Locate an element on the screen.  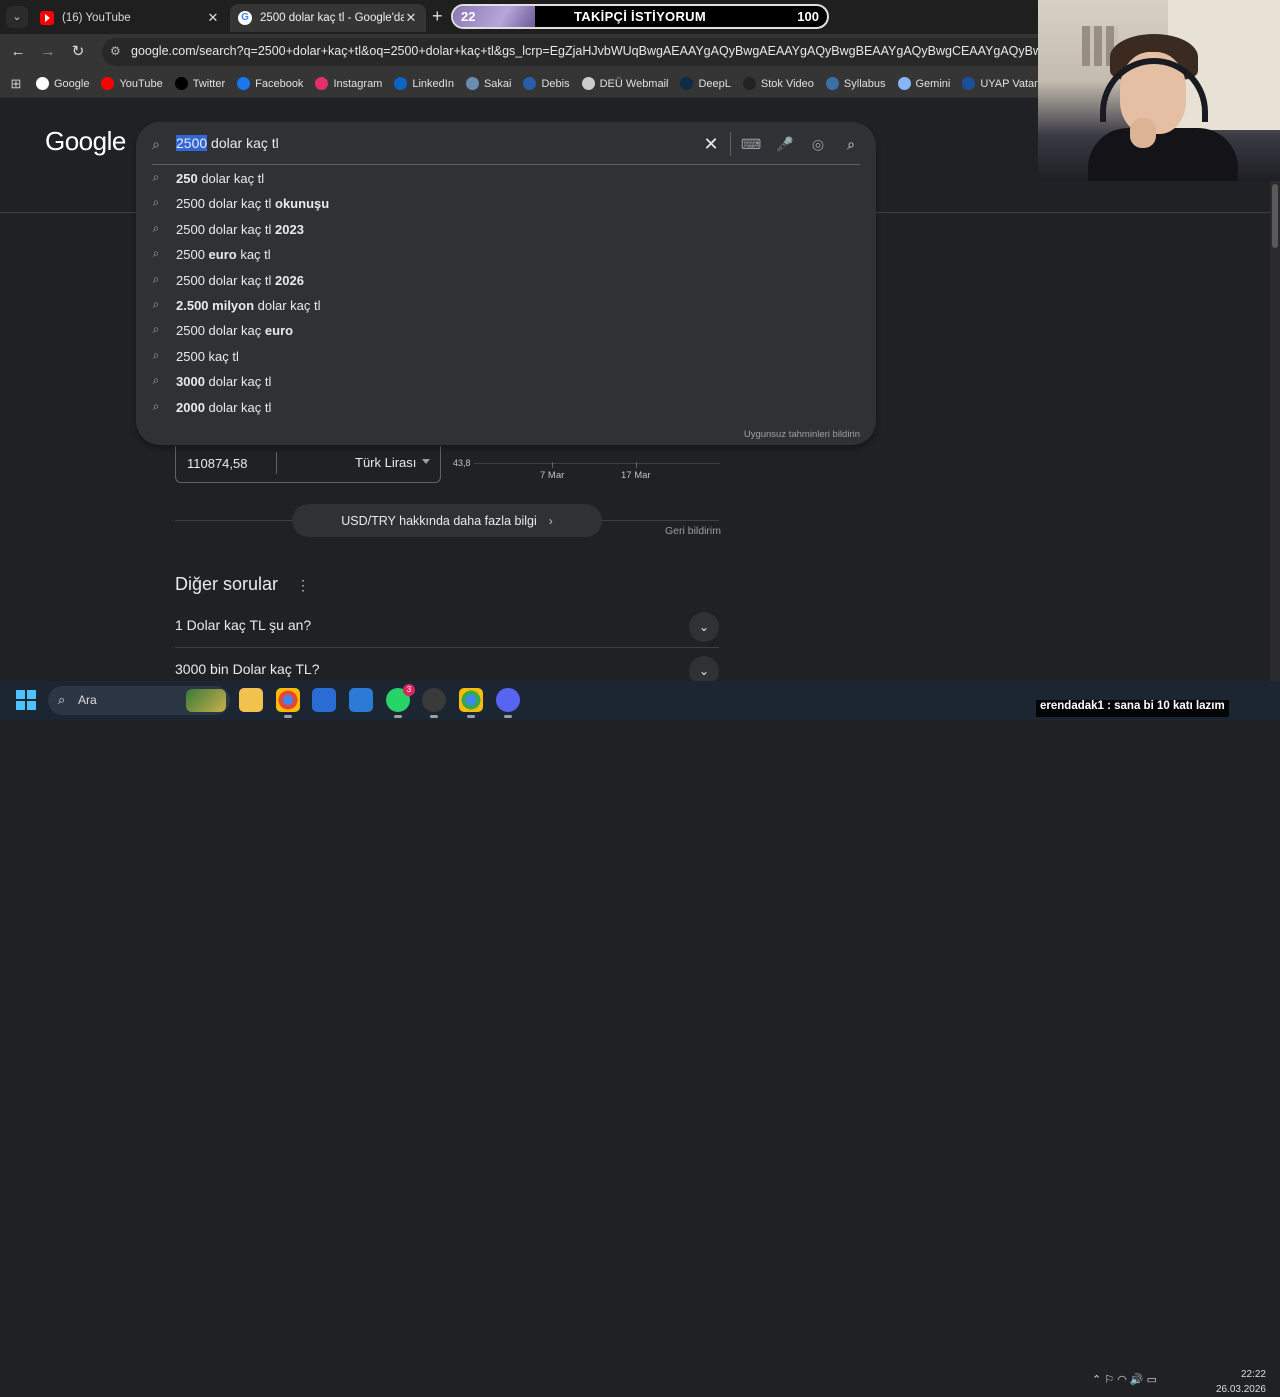
bookmark-linkedin: LinkedIn is located at coordinates (424, 83).